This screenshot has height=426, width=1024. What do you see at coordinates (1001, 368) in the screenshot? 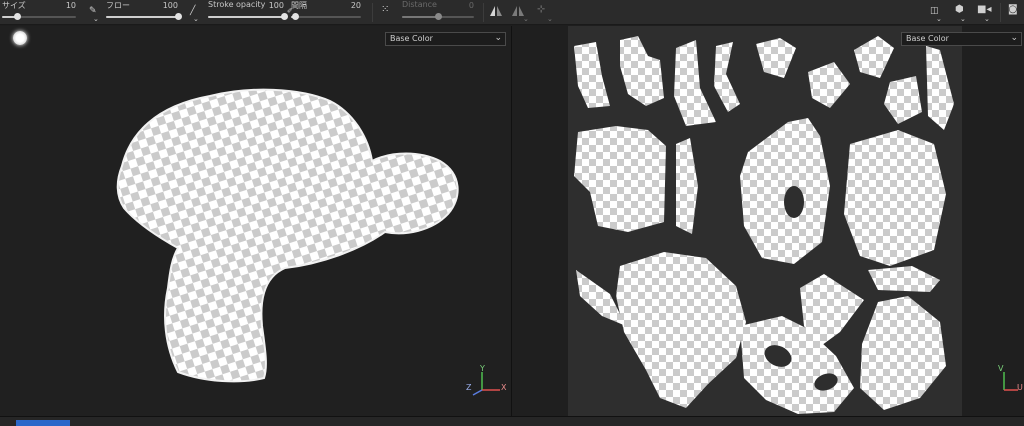
I see `axis-label-v: V` at bounding box center [1001, 368].